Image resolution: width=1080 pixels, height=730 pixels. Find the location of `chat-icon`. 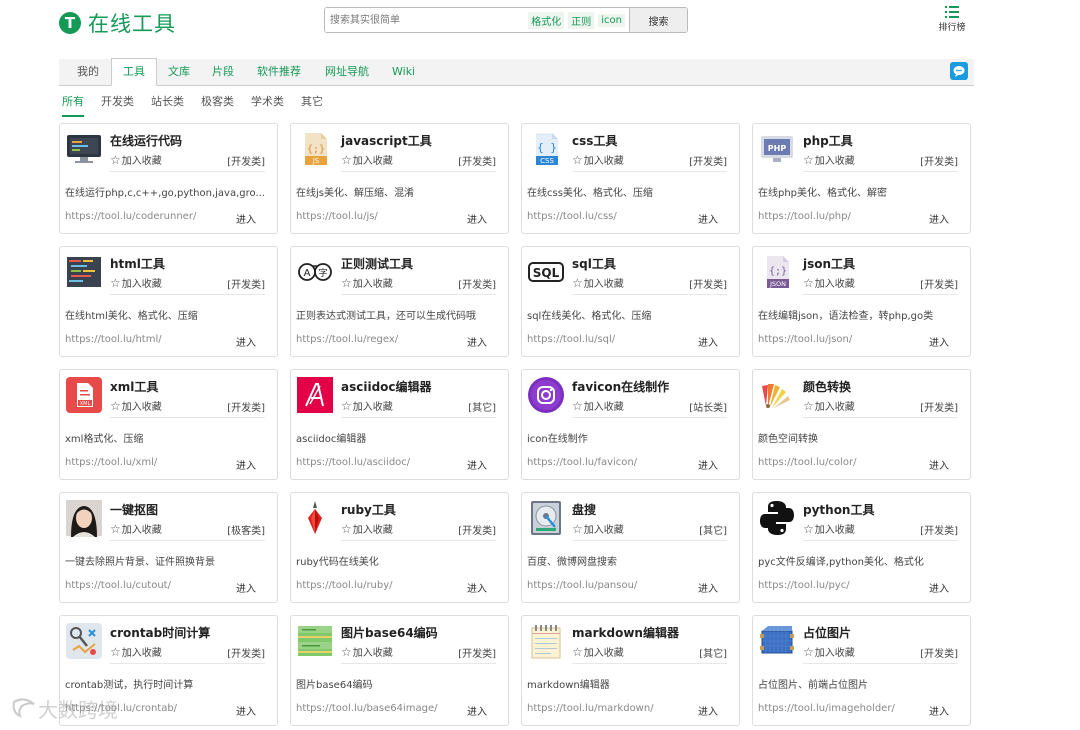

chat-icon is located at coordinates (959, 71).